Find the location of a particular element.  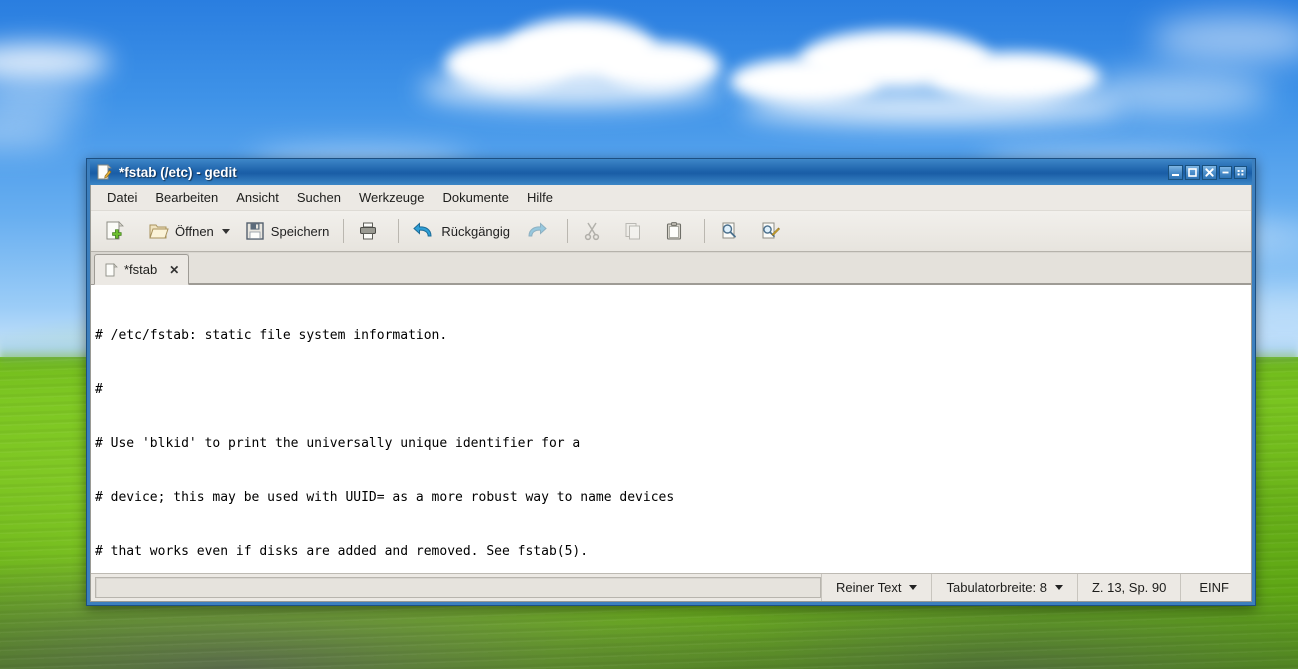

replace-button is located at coordinates (773, 231).